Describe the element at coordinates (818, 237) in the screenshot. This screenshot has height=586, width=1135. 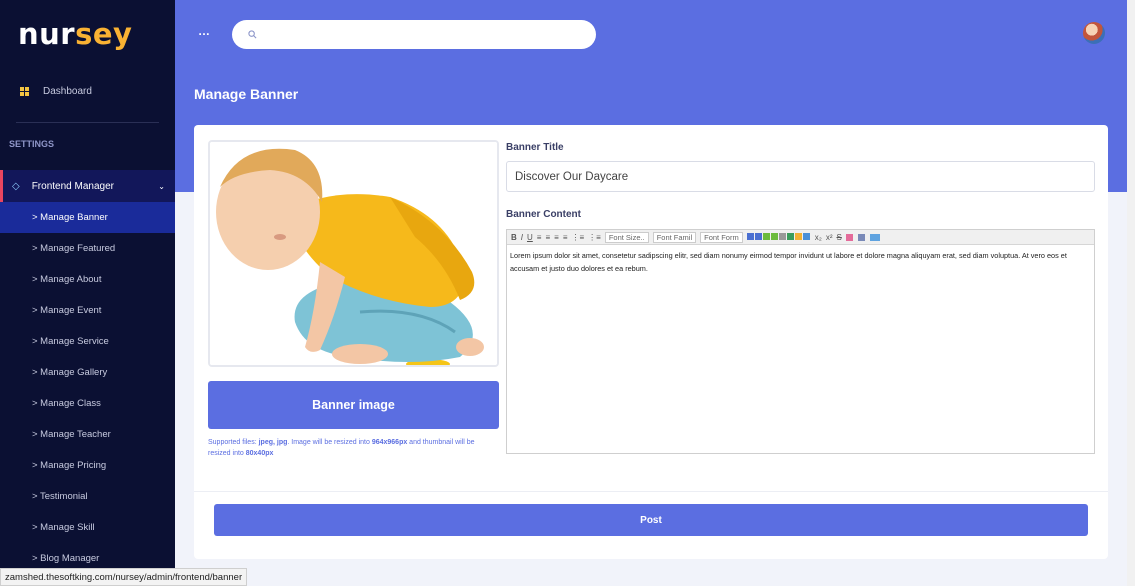
I see `subscript-icon: x₂` at that location.